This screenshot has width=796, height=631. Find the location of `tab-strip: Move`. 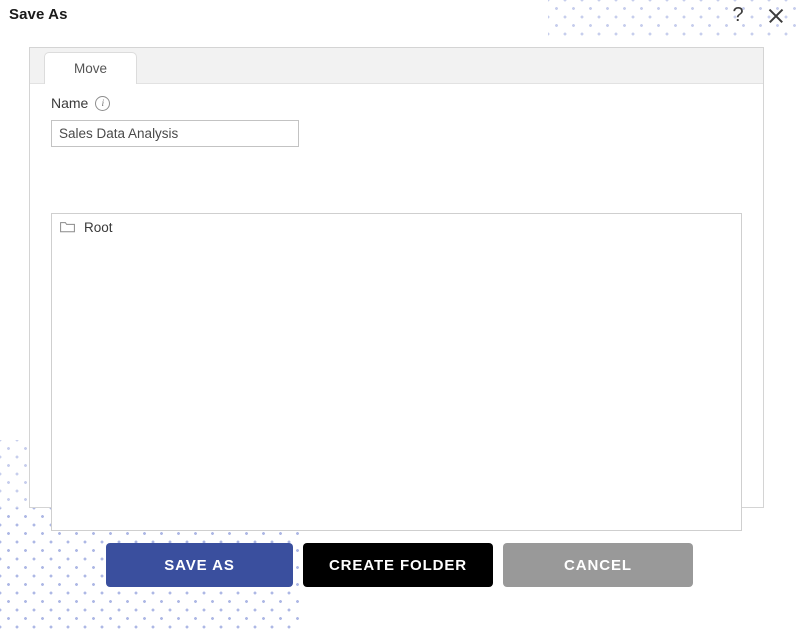

tab-strip: Move is located at coordinates (396, 66).